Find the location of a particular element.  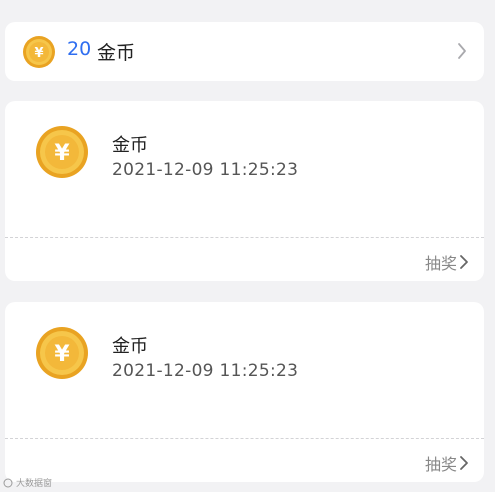

coin-summary-card: ¥ 20 金币 is located at coordinates (244, 51).